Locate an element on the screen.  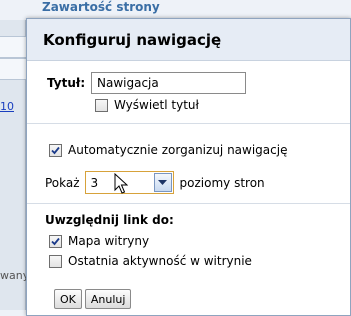
auto-organize-checkbox is located at coordinates (55, 150).